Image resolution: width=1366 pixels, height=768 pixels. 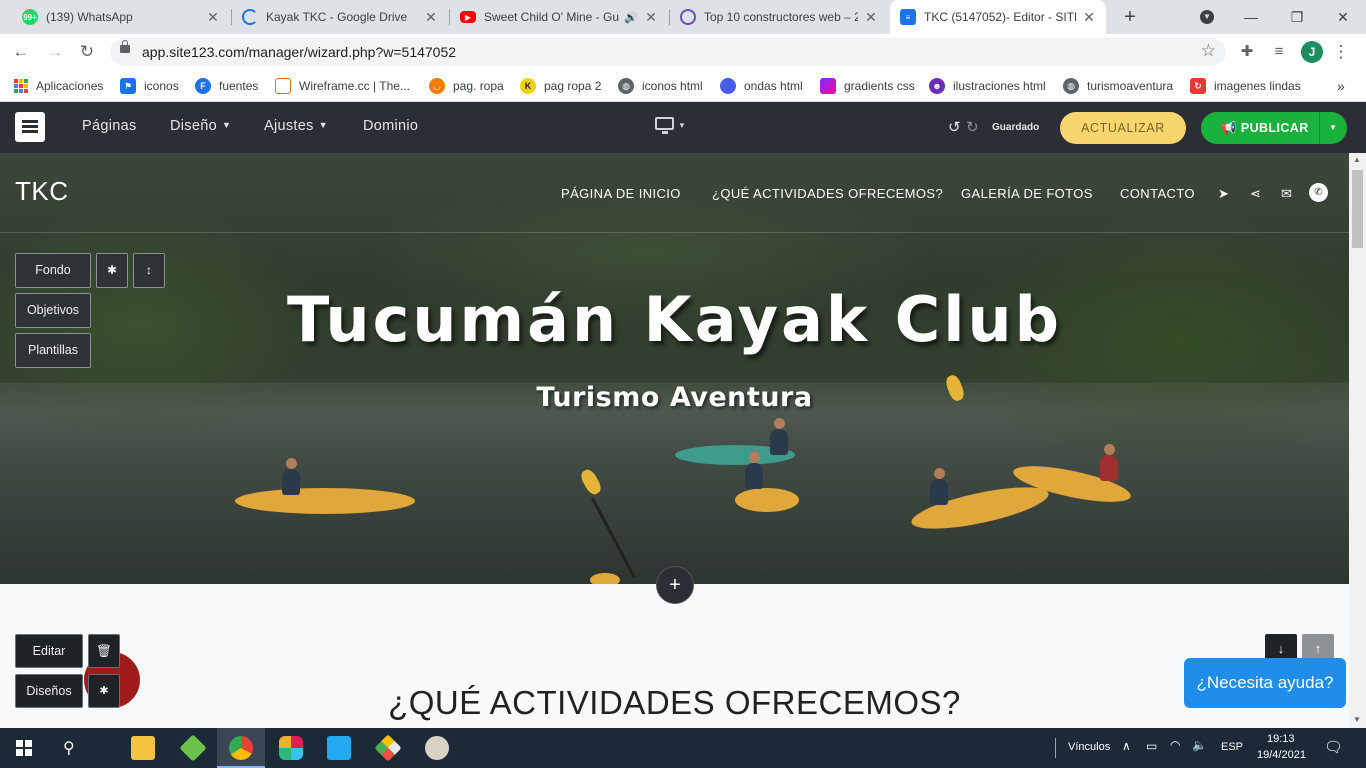 I want to click on envelope-icon: ✉, so click(x=1286, y=194).